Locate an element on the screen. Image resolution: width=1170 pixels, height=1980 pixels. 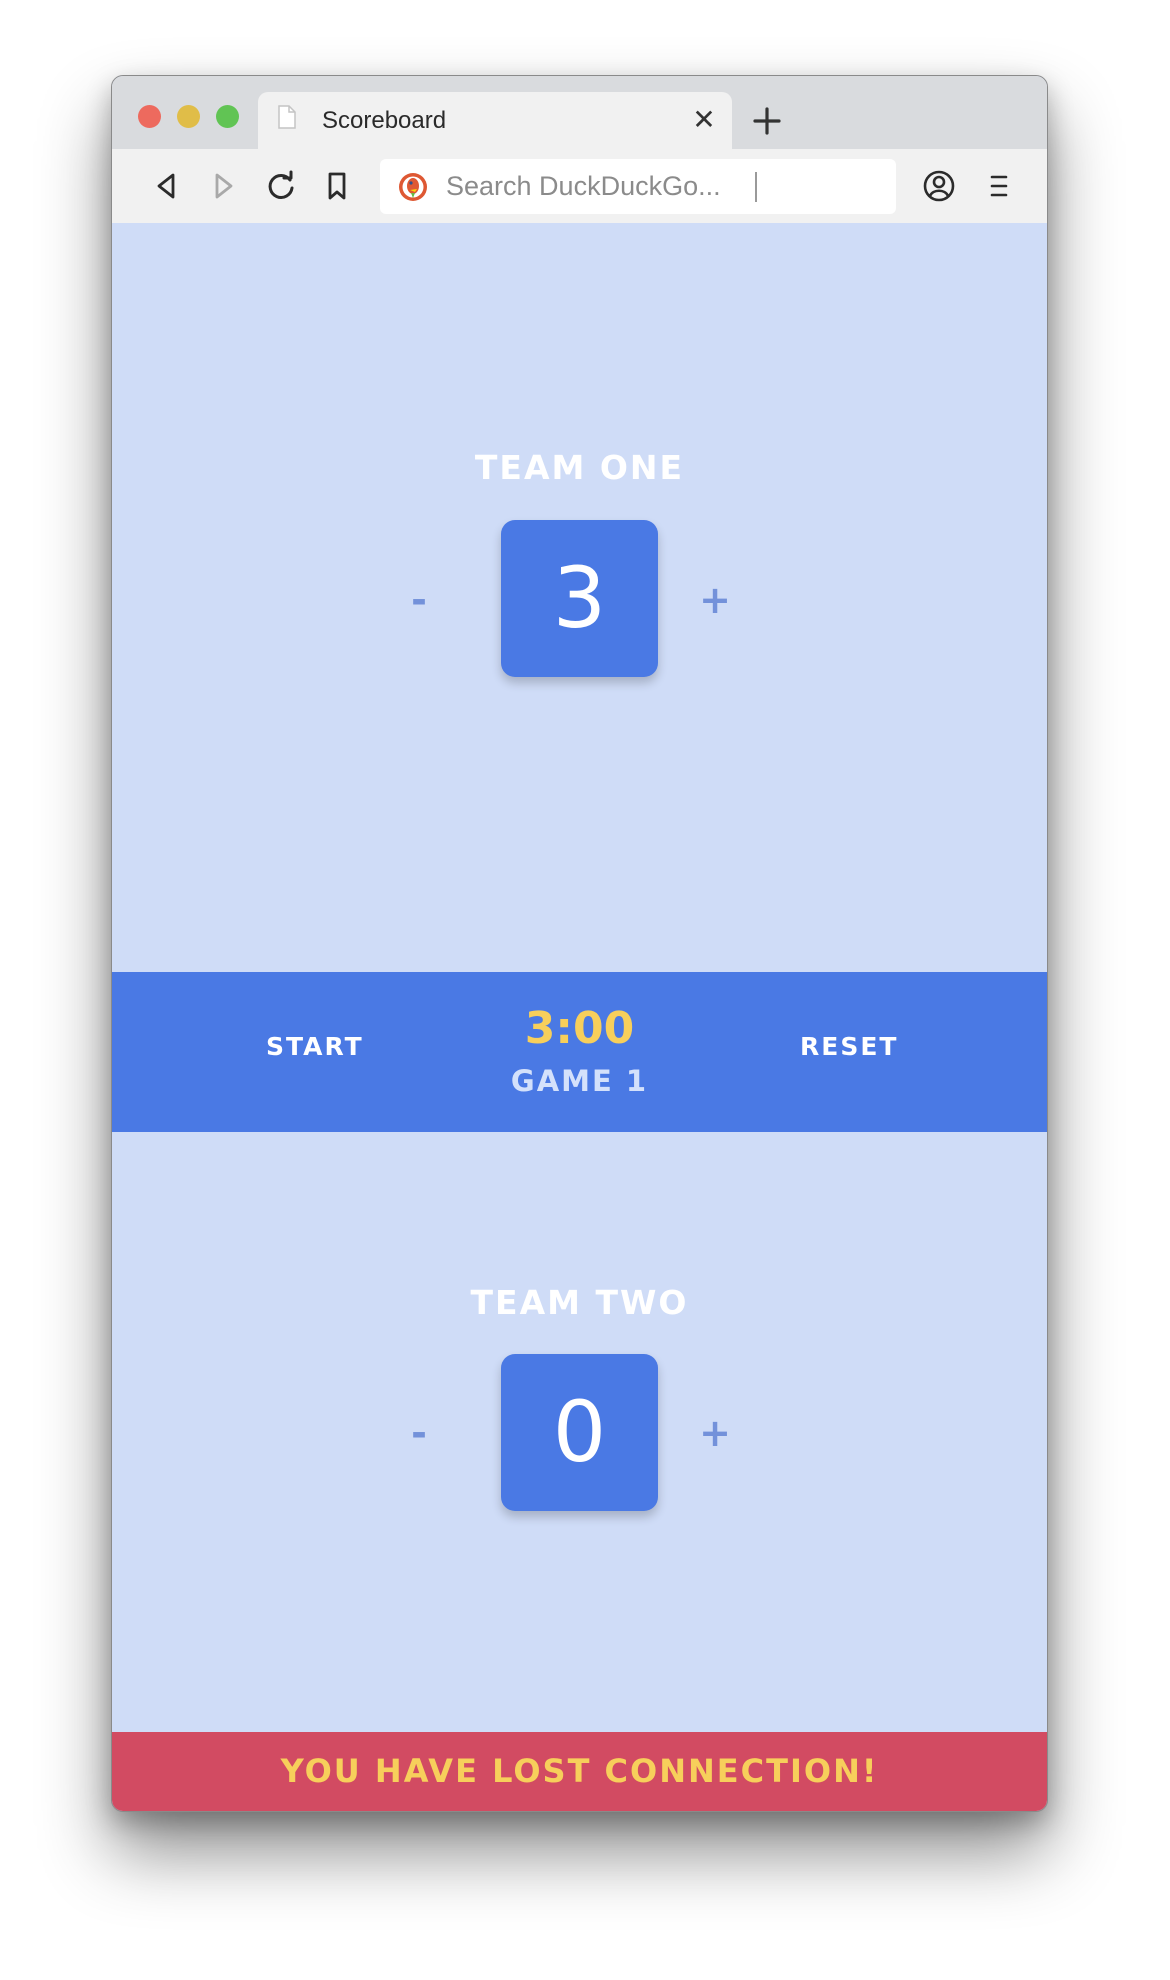
reset-button: RESET is located at coordinates (849, 1046).